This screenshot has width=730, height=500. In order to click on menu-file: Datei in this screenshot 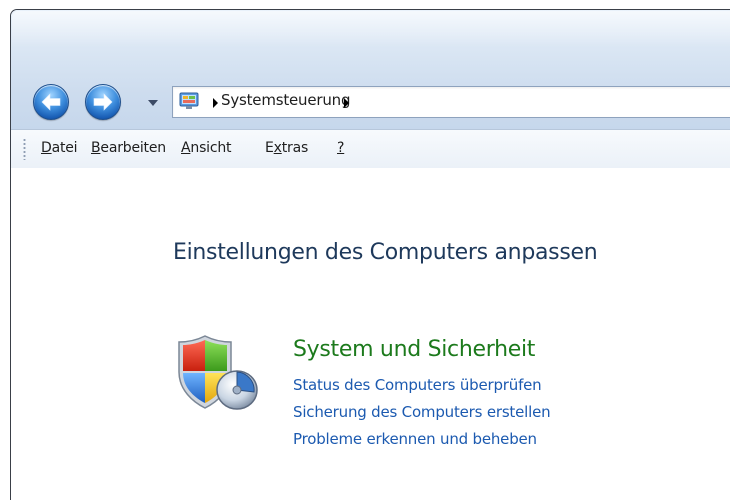, I will do `click(59, 148)`.